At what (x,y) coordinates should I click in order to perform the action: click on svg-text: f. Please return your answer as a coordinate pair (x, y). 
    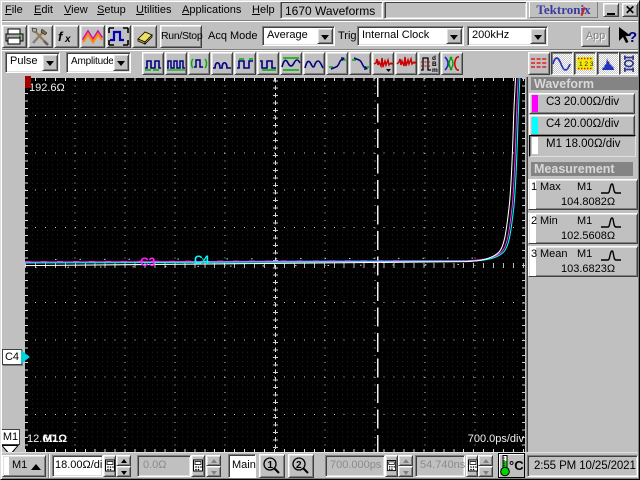
    Looking at the image, I should click on (61, 36).